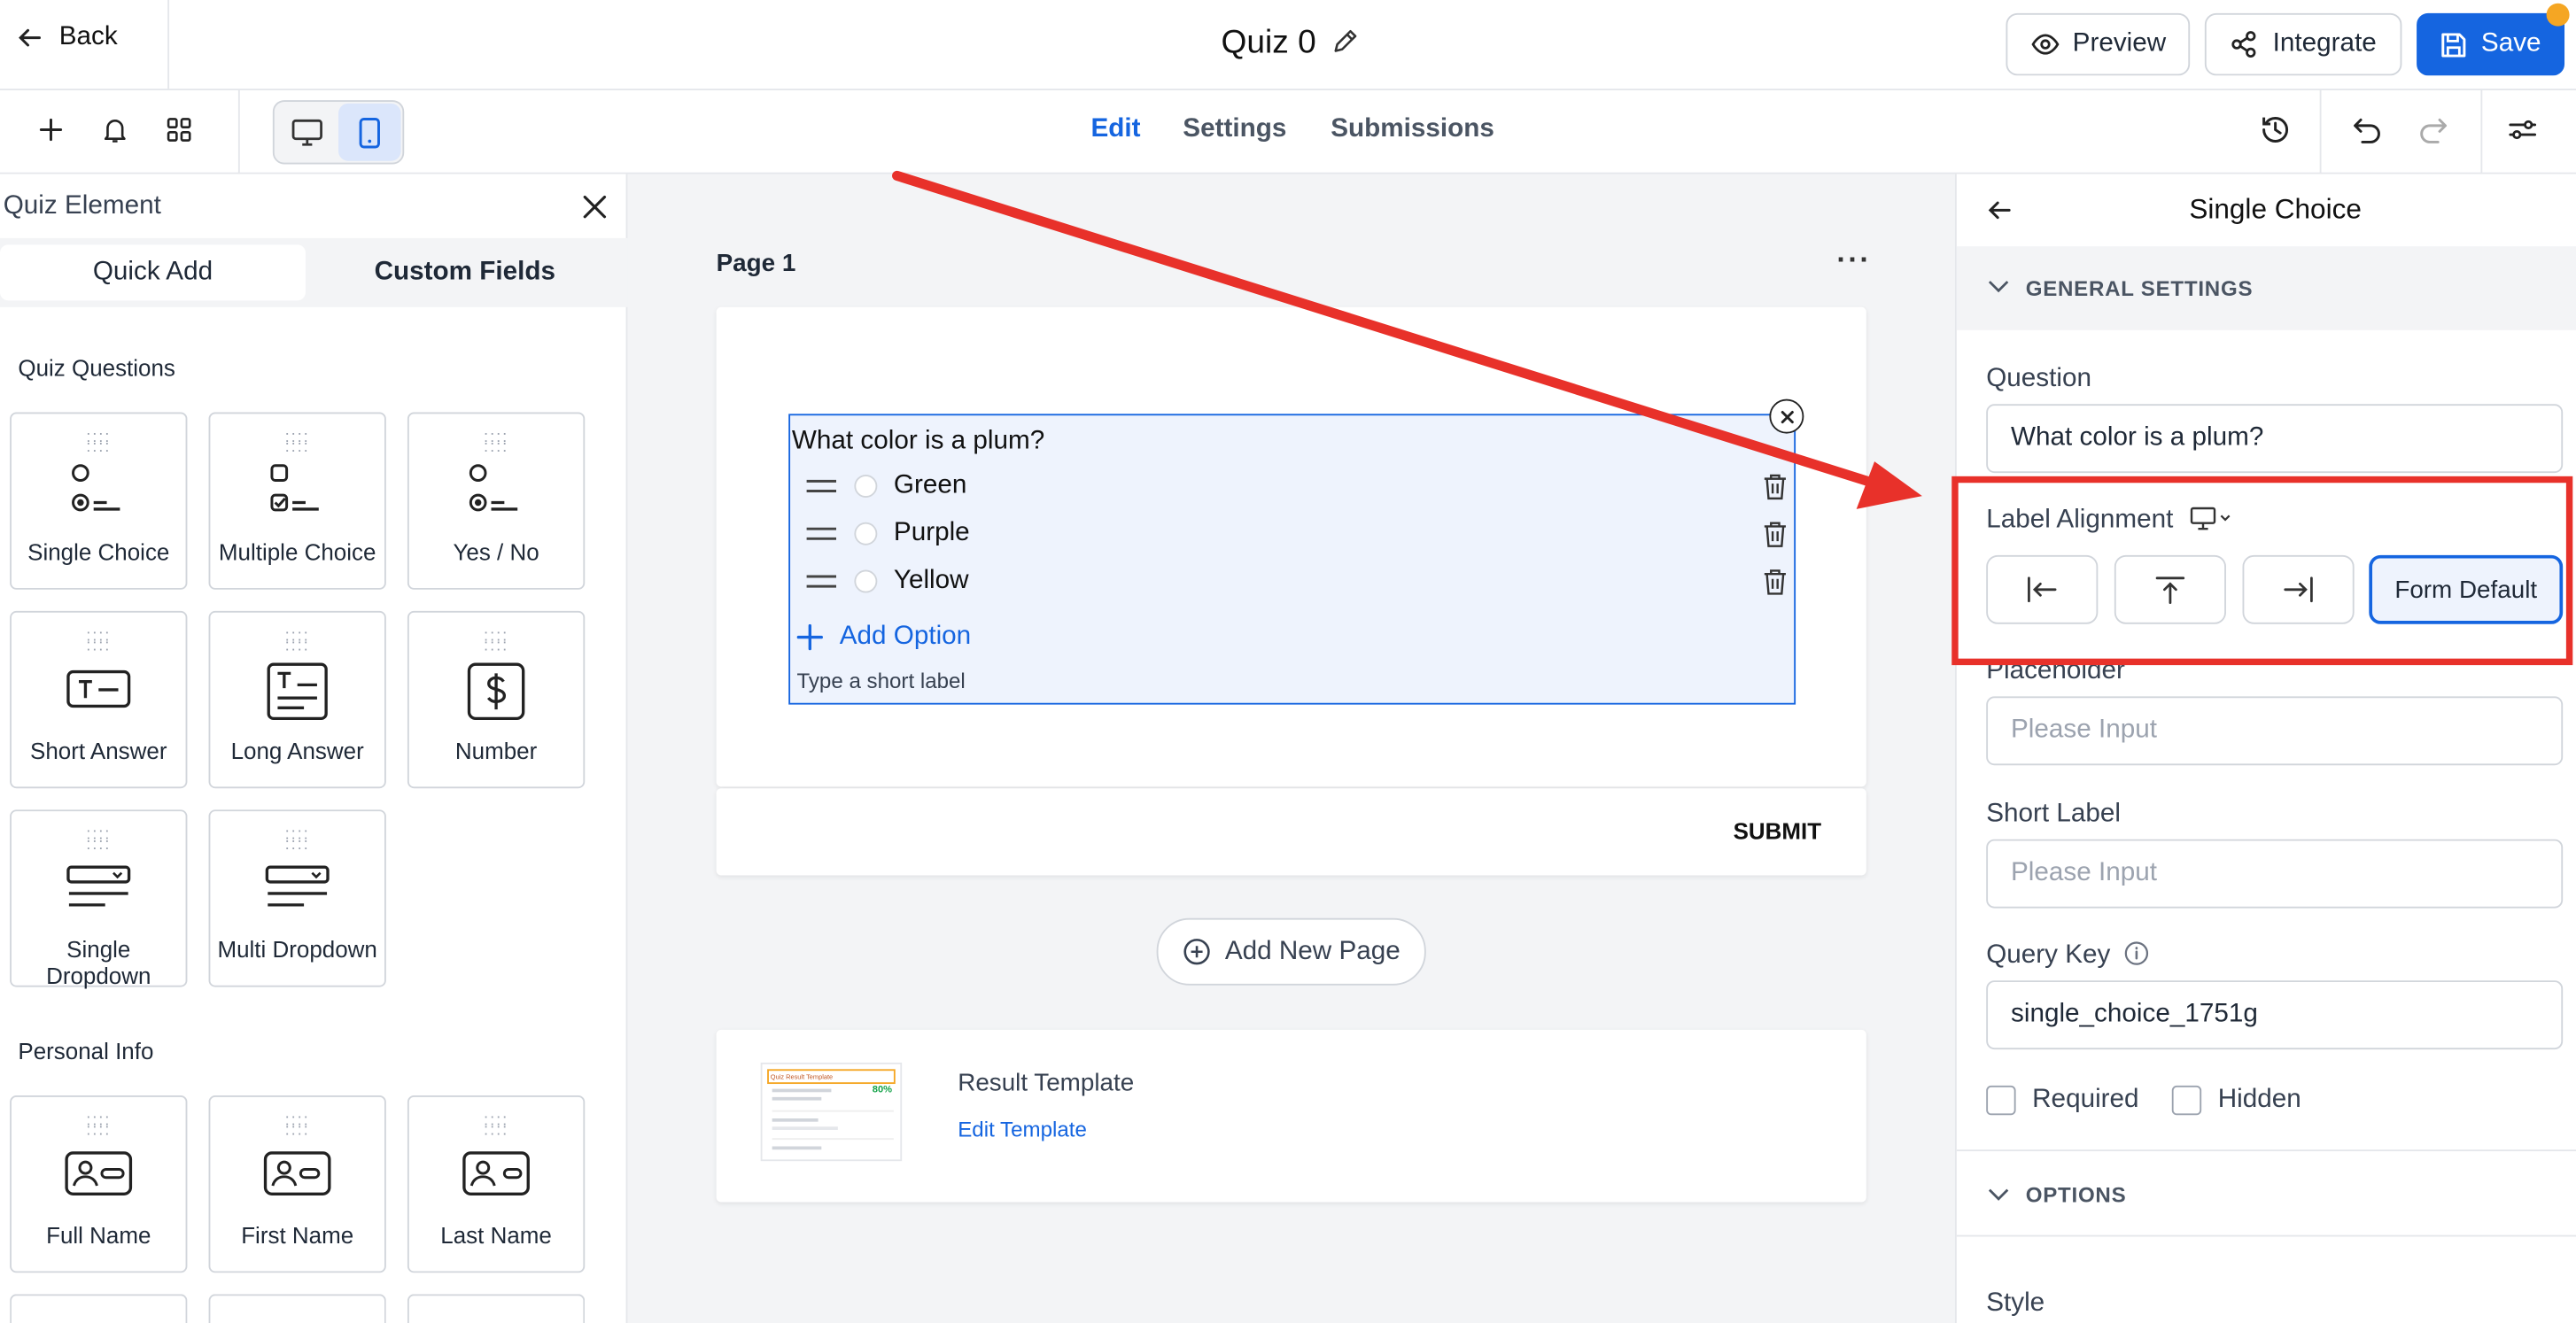  Describe the element at coordinates (1385, 329) in the screenshot. I see `annotation-arrow-shaft` at that location.